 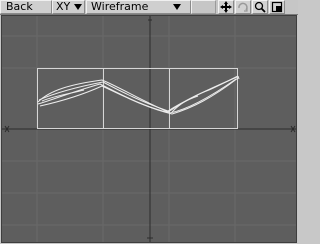 I want to click on rotate-view-icon, so click(x=243, y=7).